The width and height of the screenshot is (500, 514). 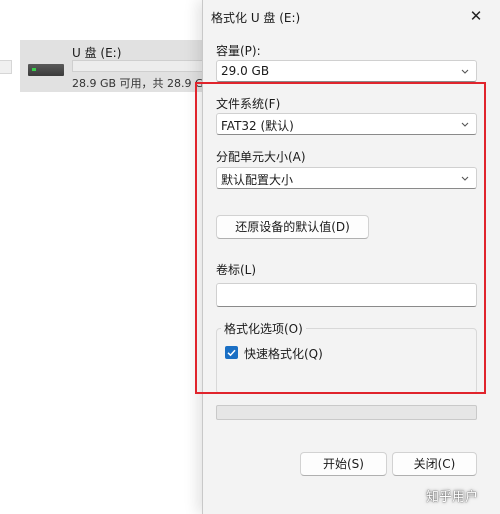 I want to click on capacity-value: 29.0 GB, so click(x=245, y=71).